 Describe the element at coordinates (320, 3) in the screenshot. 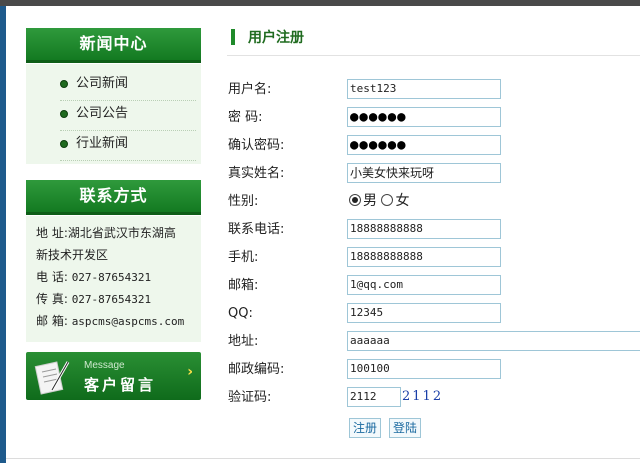

I see `top-bar` at that location.